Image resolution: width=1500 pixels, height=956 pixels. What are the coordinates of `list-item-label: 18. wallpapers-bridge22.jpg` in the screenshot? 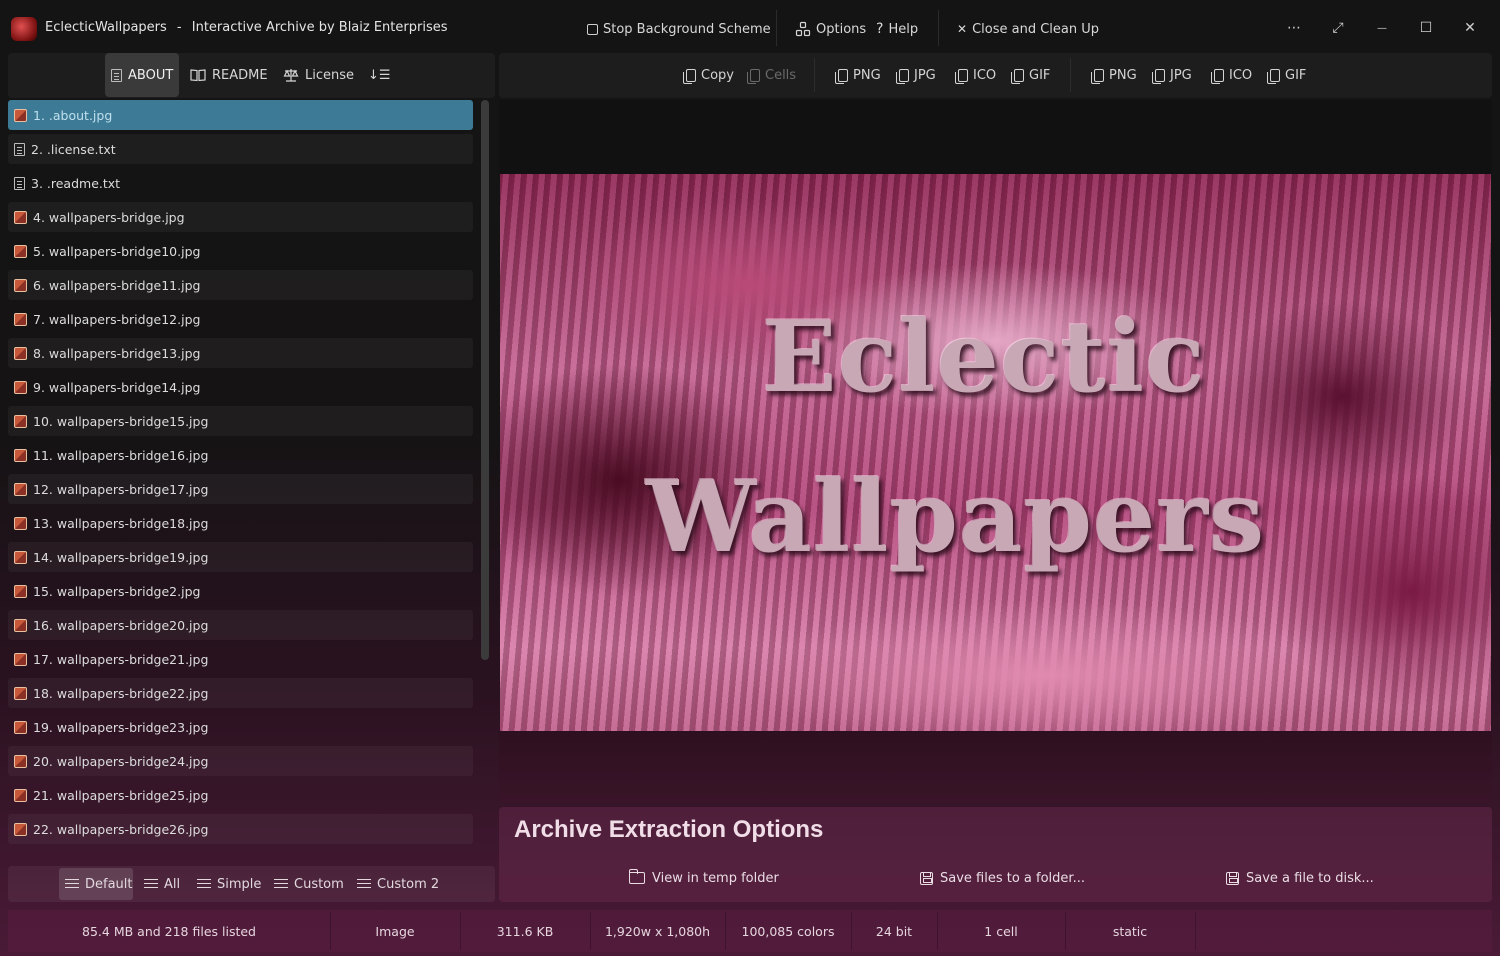 It's located at (121, 693).